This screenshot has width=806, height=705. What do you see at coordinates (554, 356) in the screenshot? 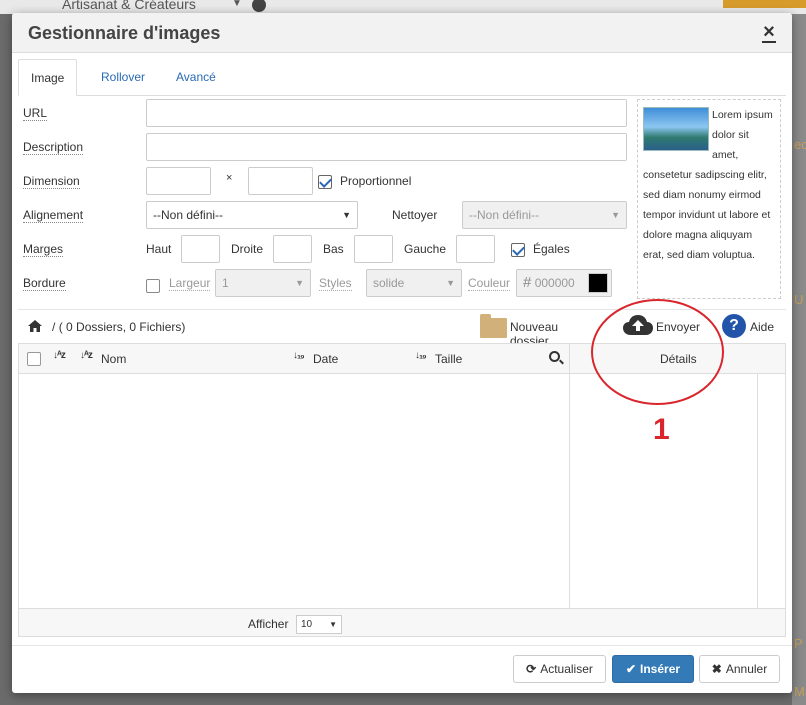
I see `search-icon` at bounding box center [554, 356].